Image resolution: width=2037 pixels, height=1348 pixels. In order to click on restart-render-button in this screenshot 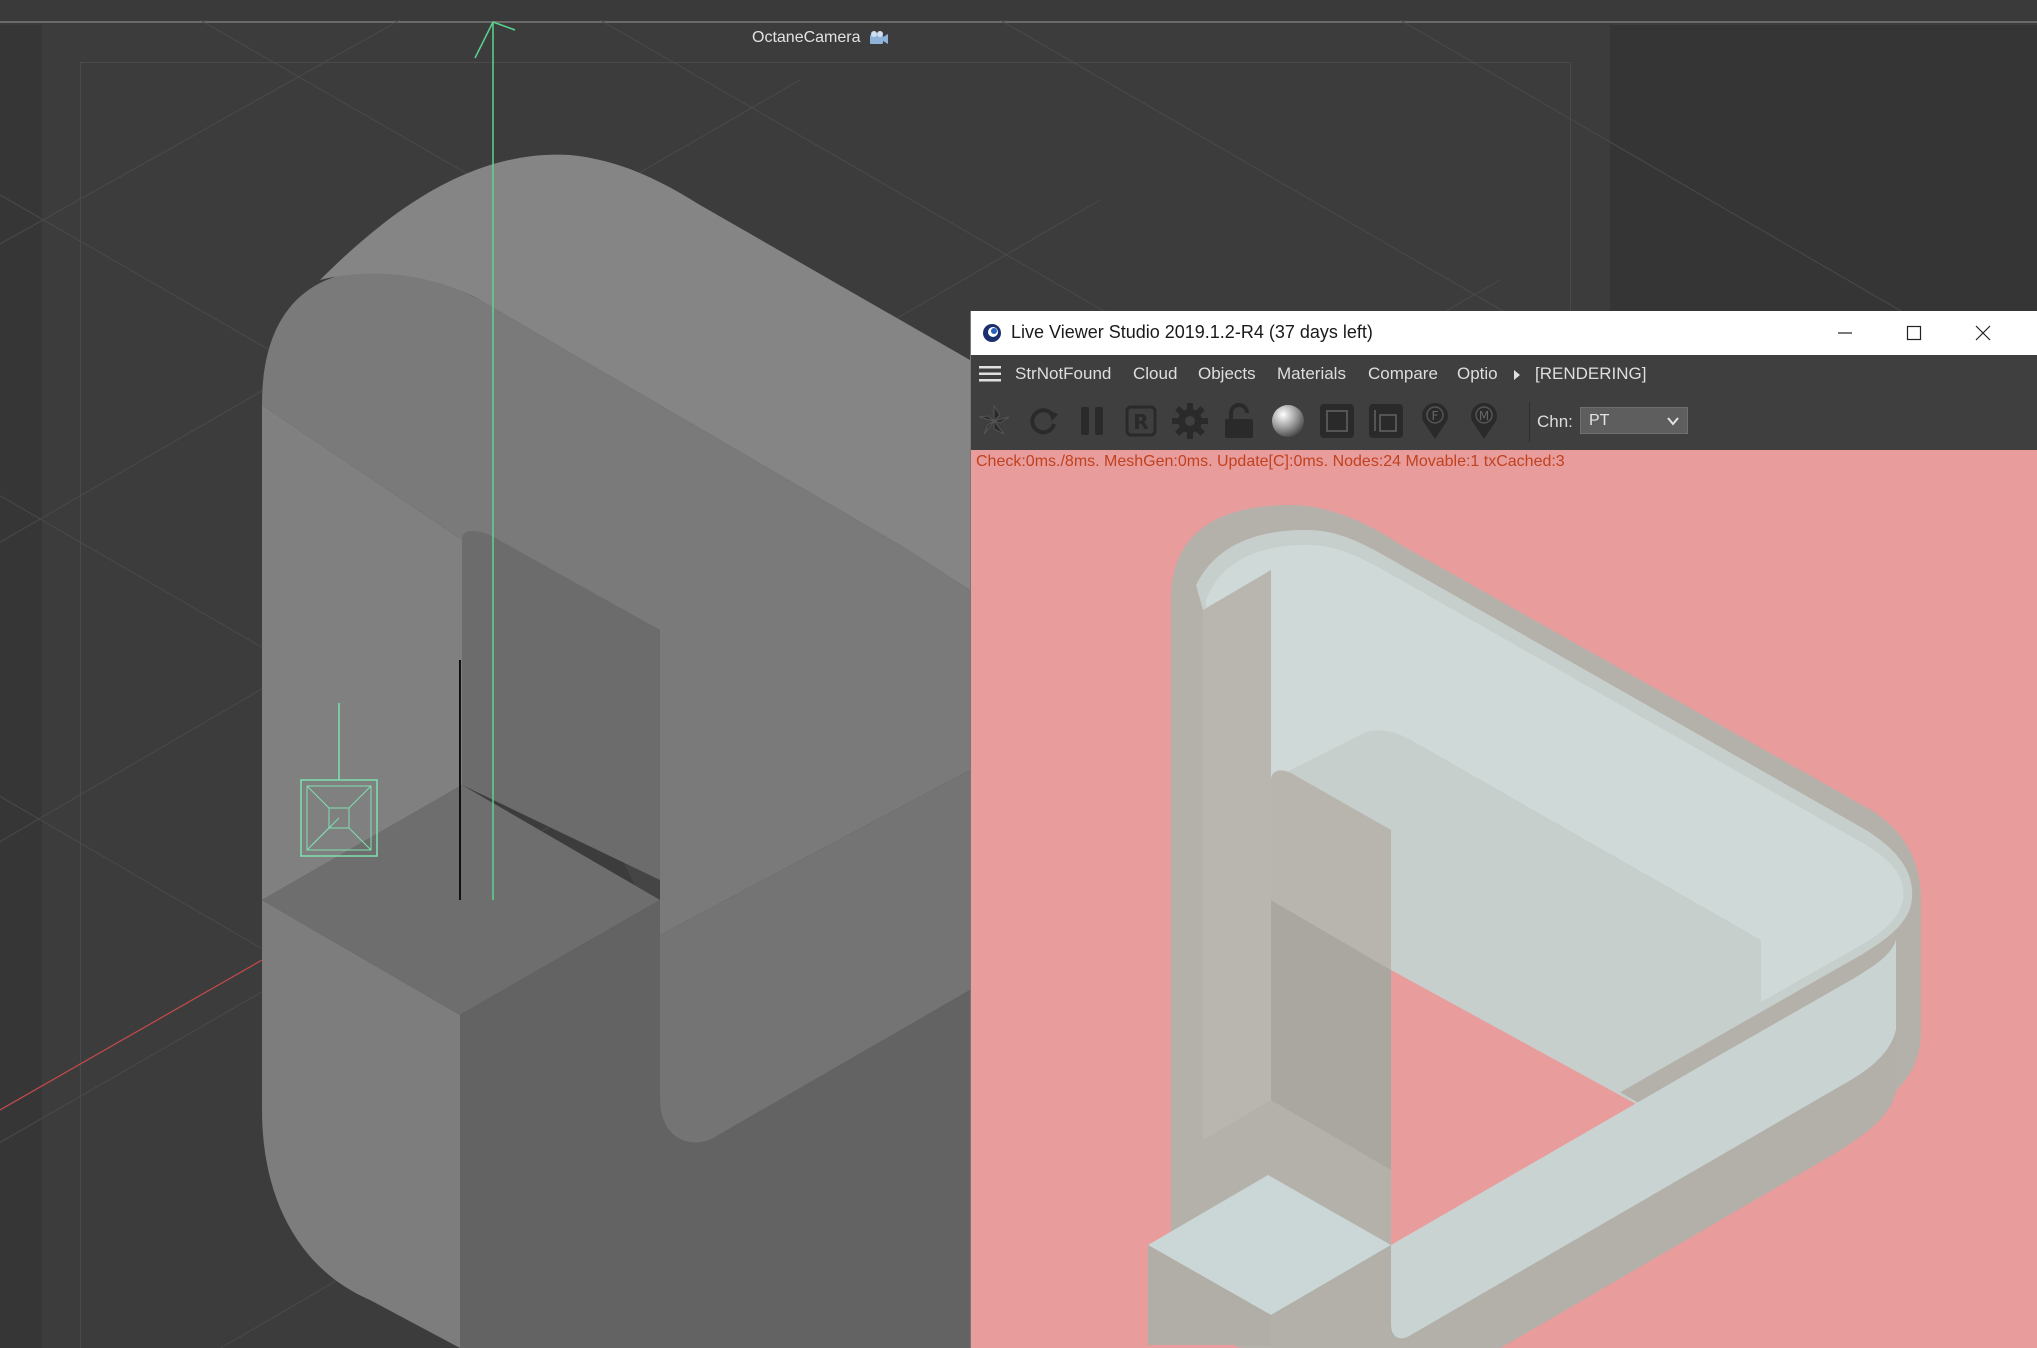, I will do `click(994, 421)`.